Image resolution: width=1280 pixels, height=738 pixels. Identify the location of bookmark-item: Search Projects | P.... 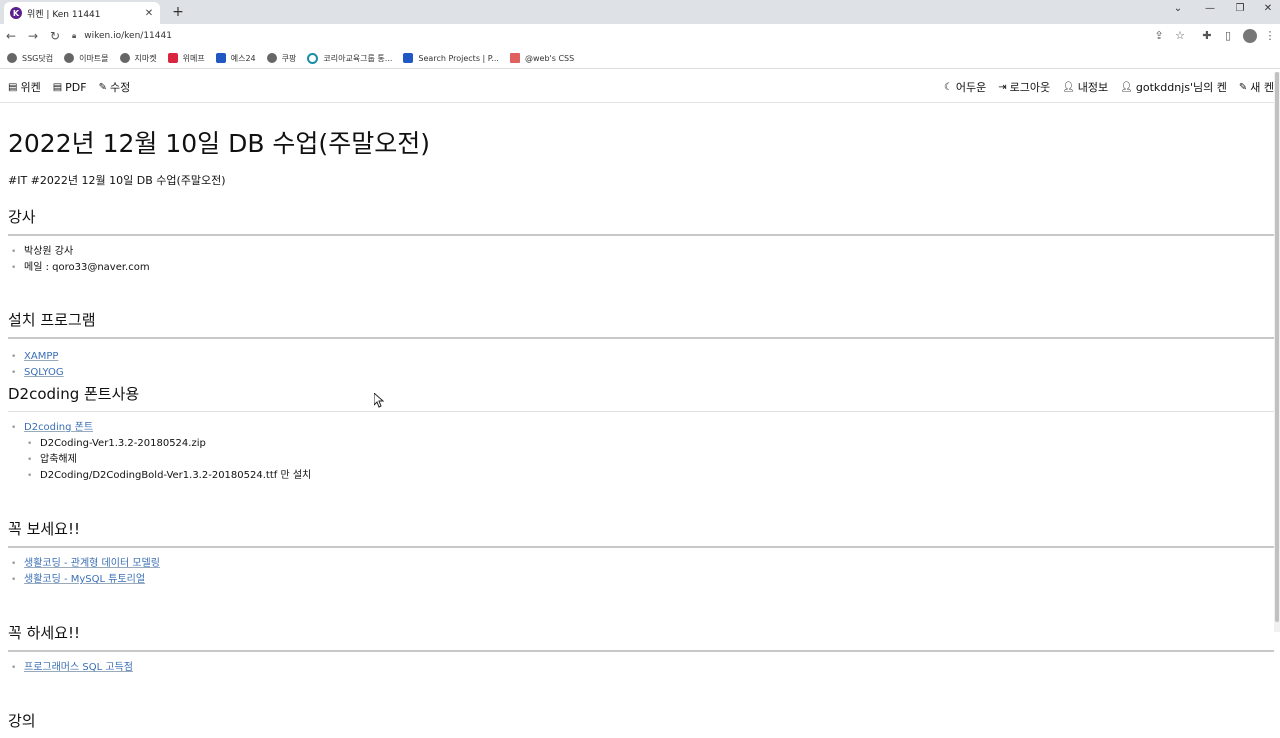
(451, 58).